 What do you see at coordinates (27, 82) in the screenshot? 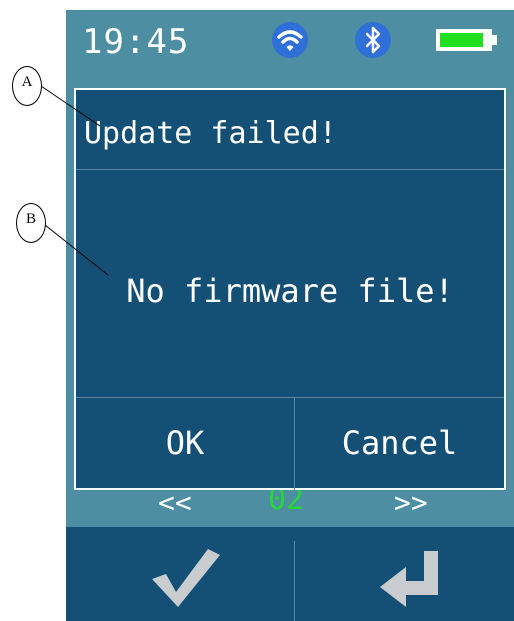
I see `callout-a-label: A` at bounding box center [27, 82].